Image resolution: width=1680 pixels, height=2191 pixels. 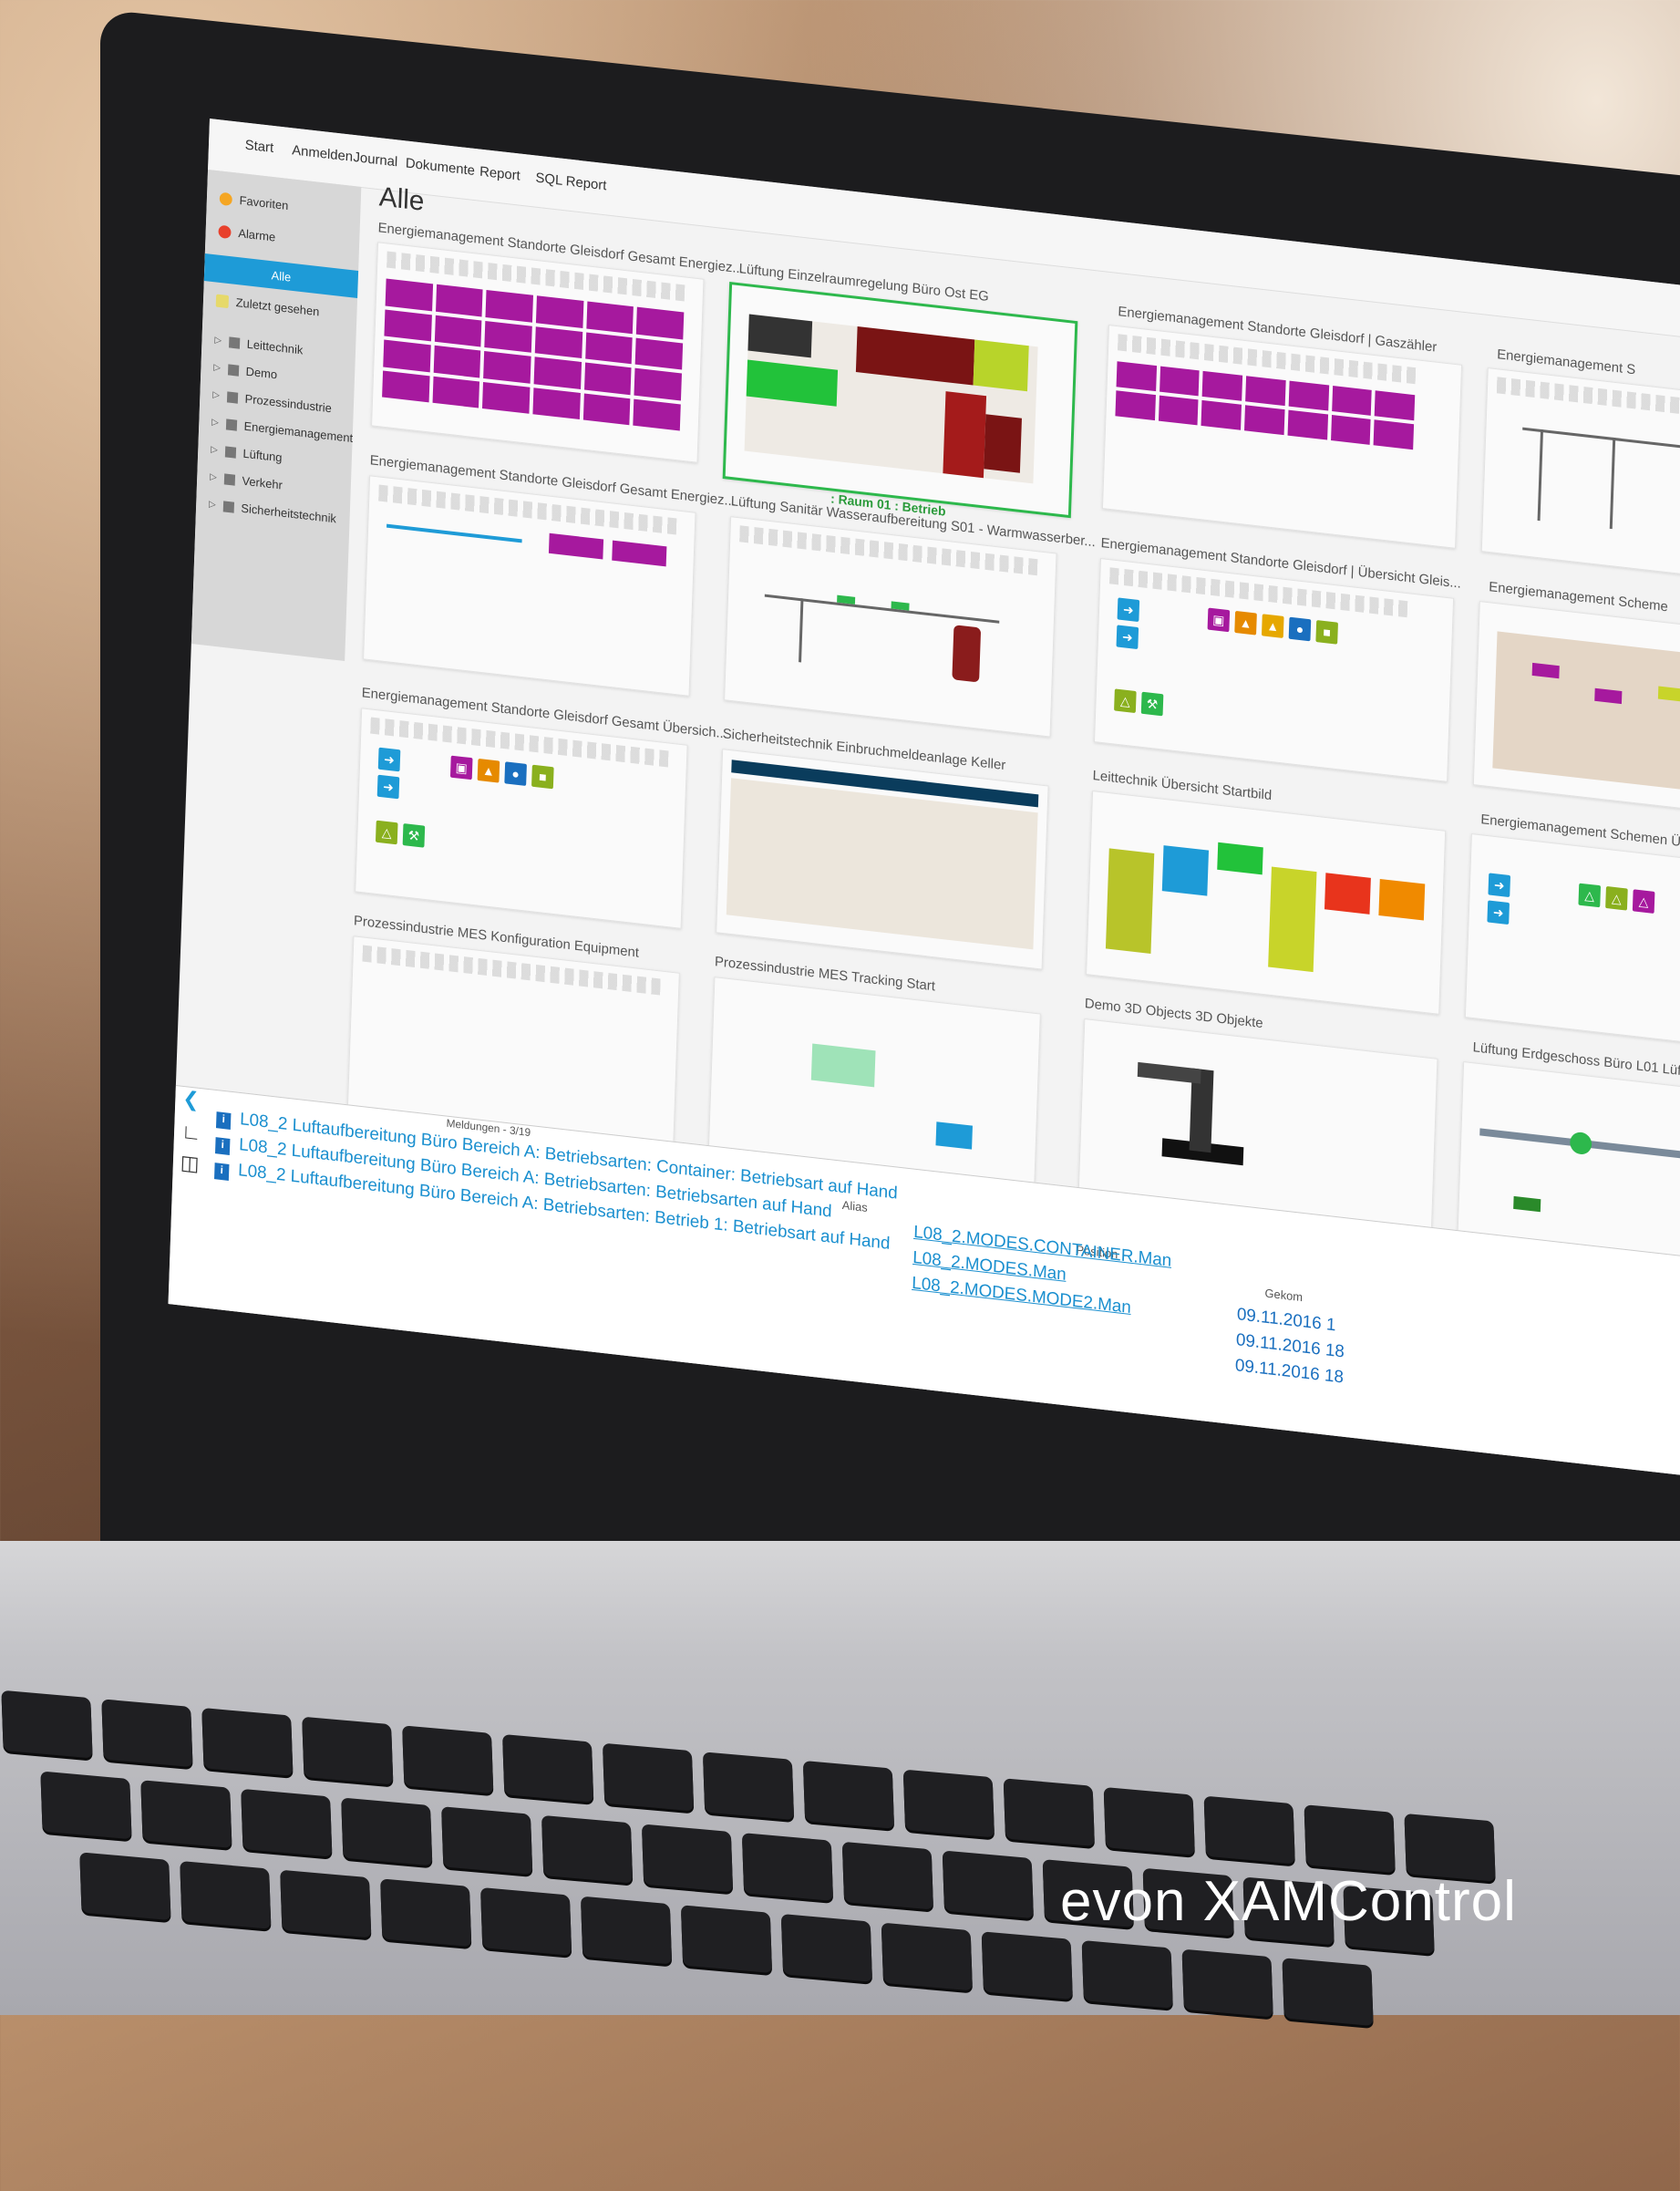 I want to click on tile-control-overview, so click(x=1266, y=903).